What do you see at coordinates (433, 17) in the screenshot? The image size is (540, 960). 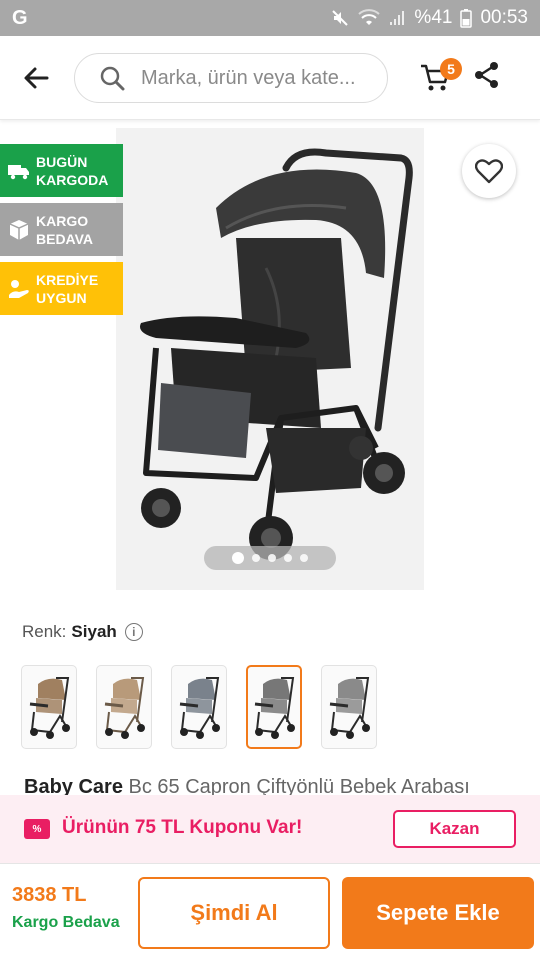 I see `battery-percent: %41` at bounding box center [433, 17].